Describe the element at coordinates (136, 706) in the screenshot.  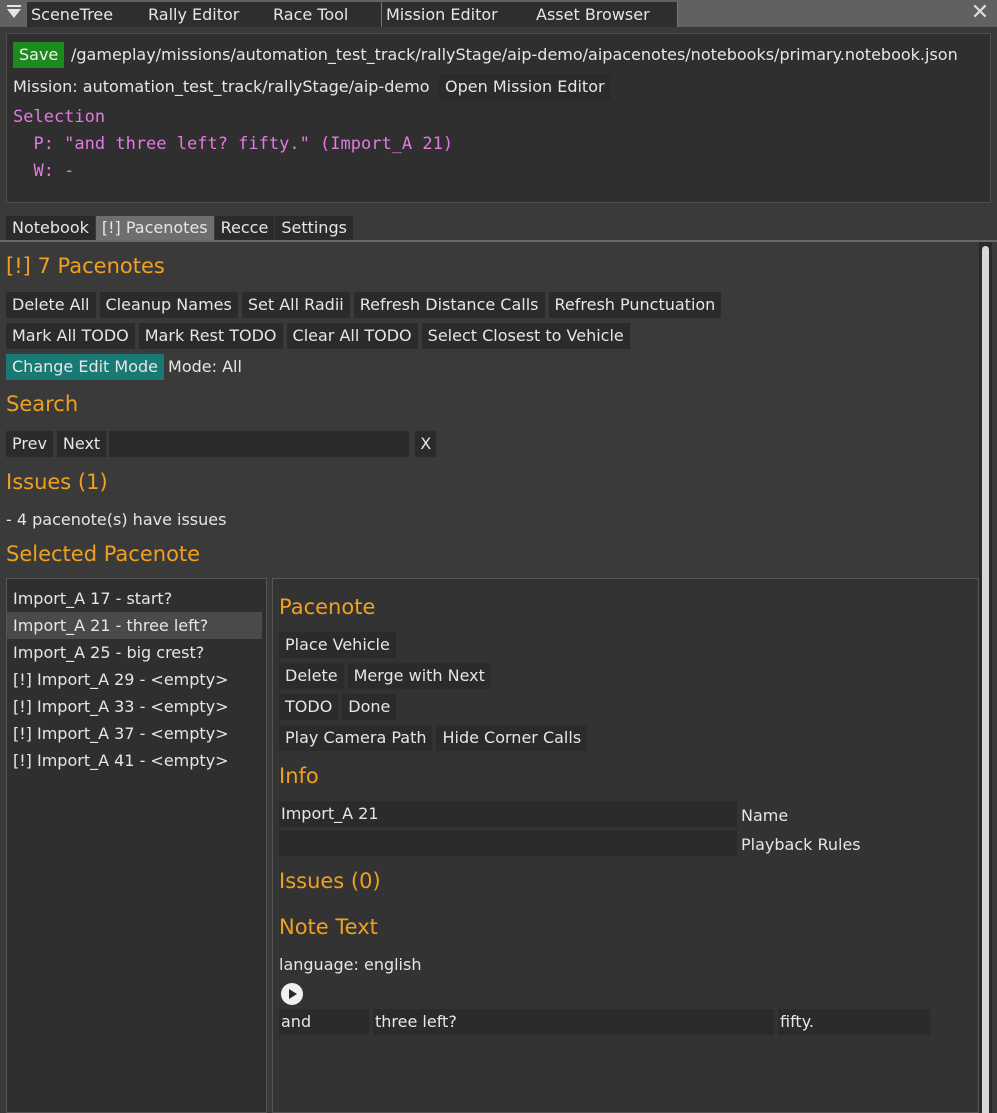
I see `list-item: [!] Import_A 33 - <empty>` at that location.